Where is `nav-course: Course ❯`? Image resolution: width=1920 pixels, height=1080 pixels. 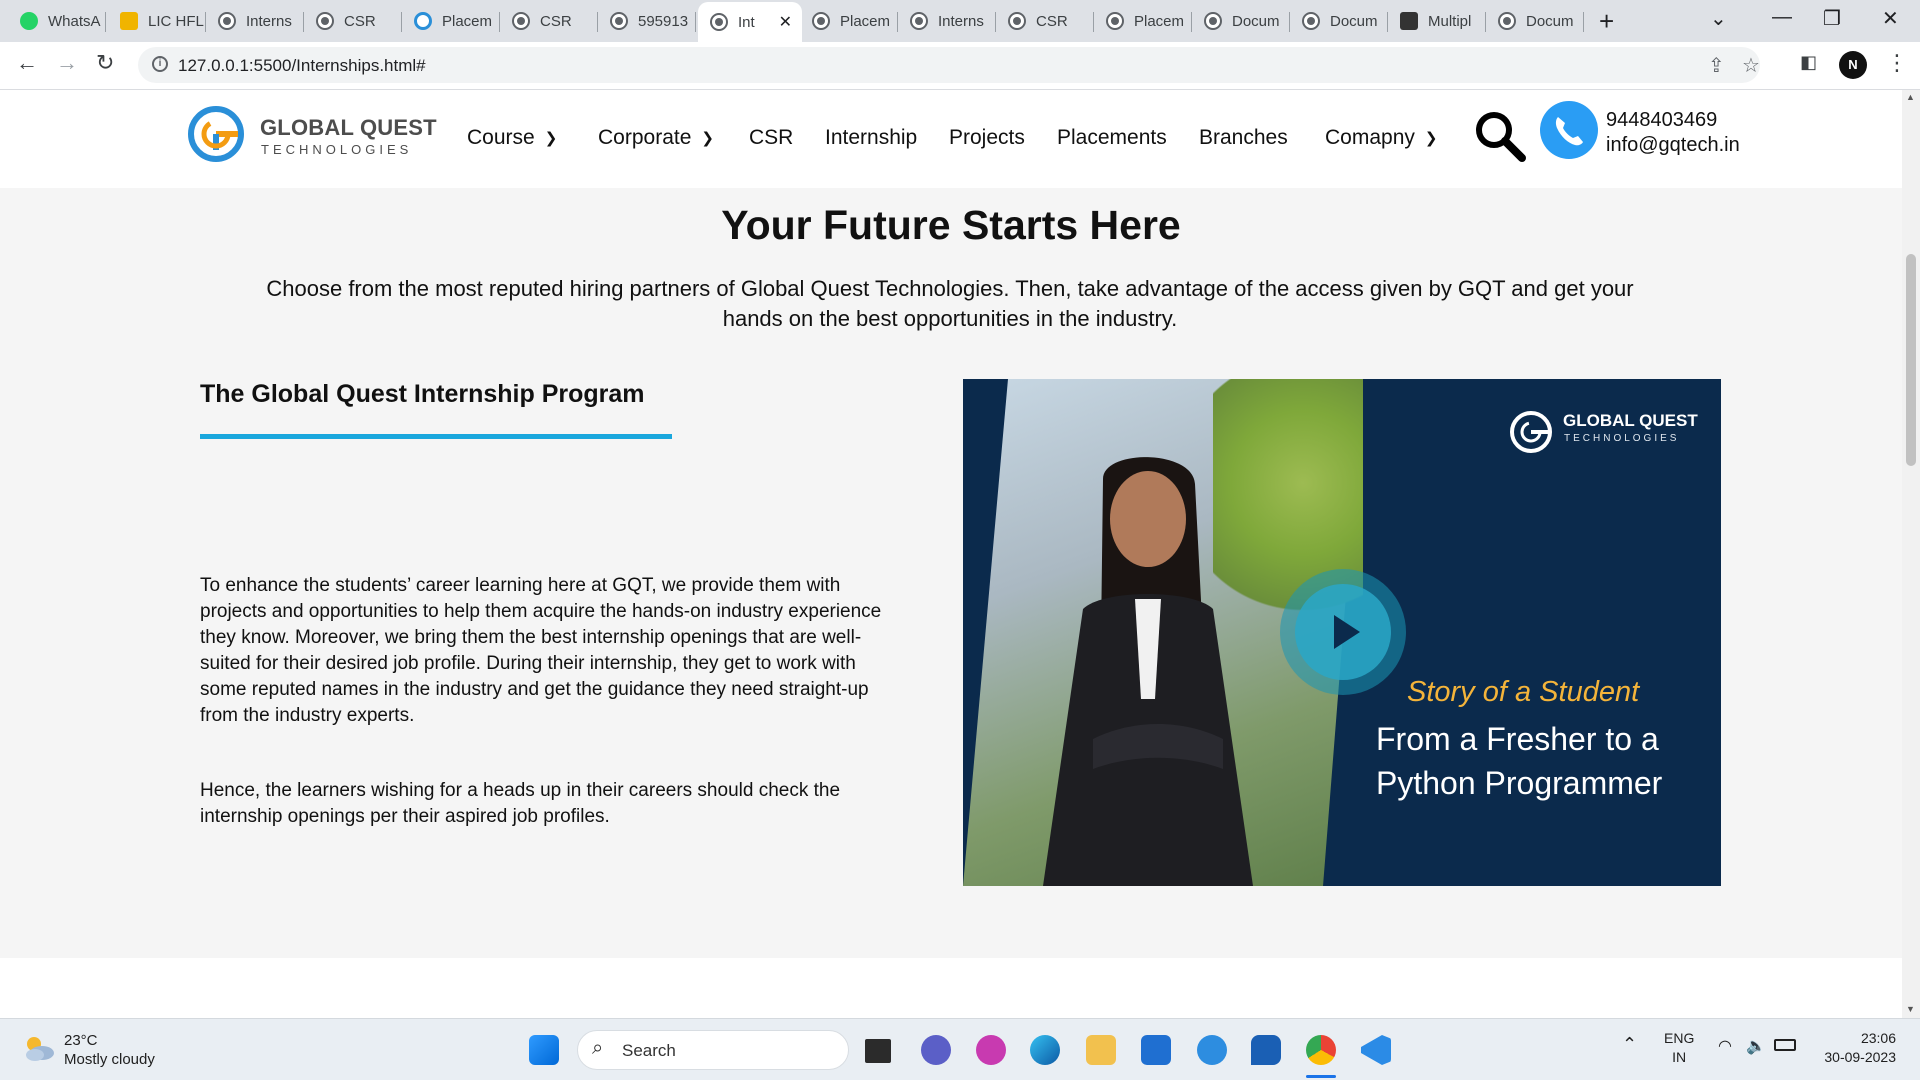
nav-course: Course ❯ is located at coordinates (512, 138).